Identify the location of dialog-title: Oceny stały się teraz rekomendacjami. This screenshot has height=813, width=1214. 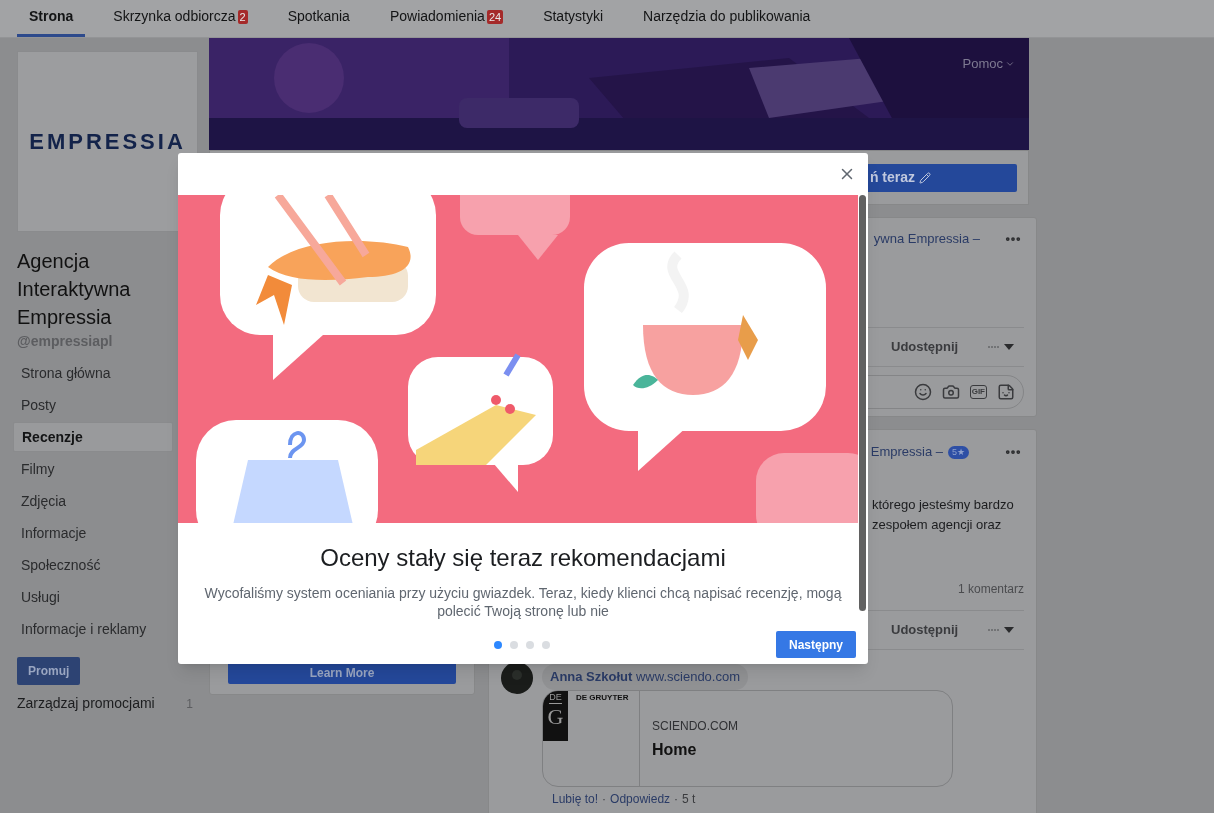
(523, 558).